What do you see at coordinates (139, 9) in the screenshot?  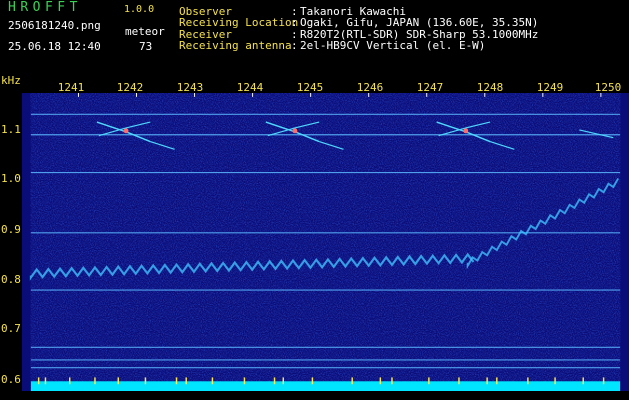 I see `app-version: 1.0.0` at bounding box center [139, 9].